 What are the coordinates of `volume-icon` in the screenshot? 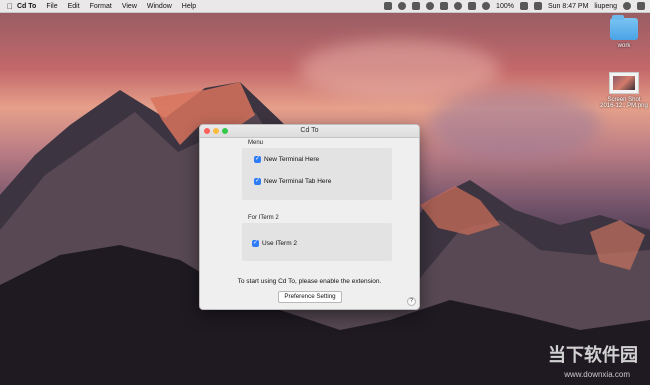 It's located at (486, 6).